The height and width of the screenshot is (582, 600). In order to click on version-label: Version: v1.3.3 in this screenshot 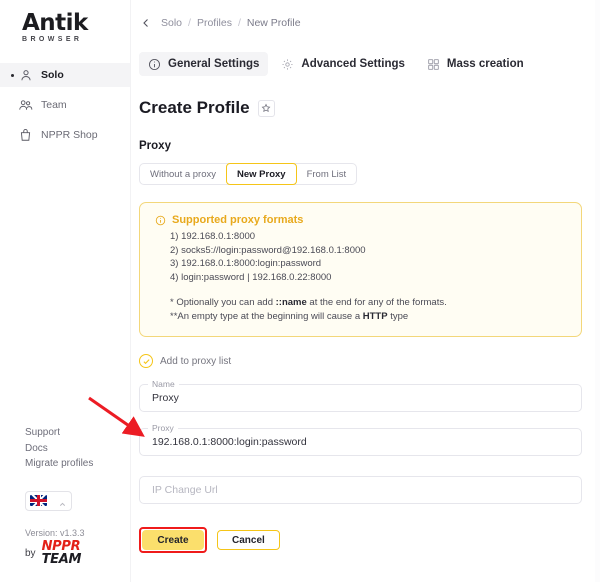, I will do `click(55, 532)`.